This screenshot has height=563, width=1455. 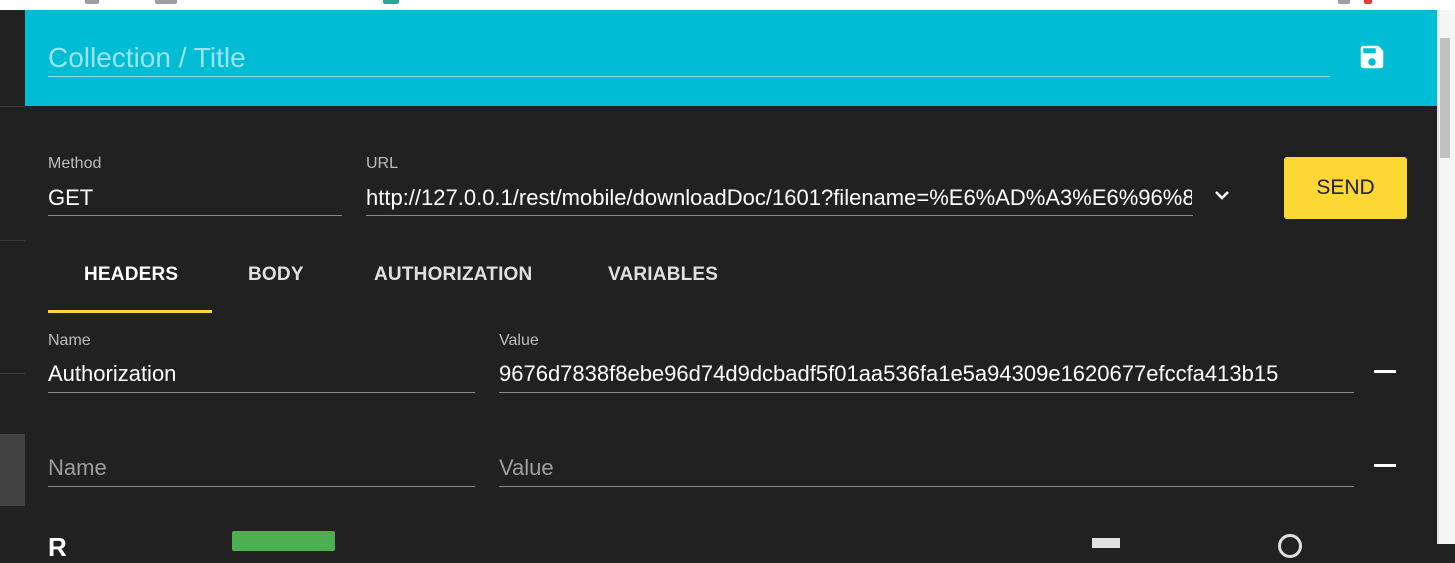 What do you see at coordinates (1446, 277) in the screenshot?
I see `scrollbar` at bounding box center [1446, 277].